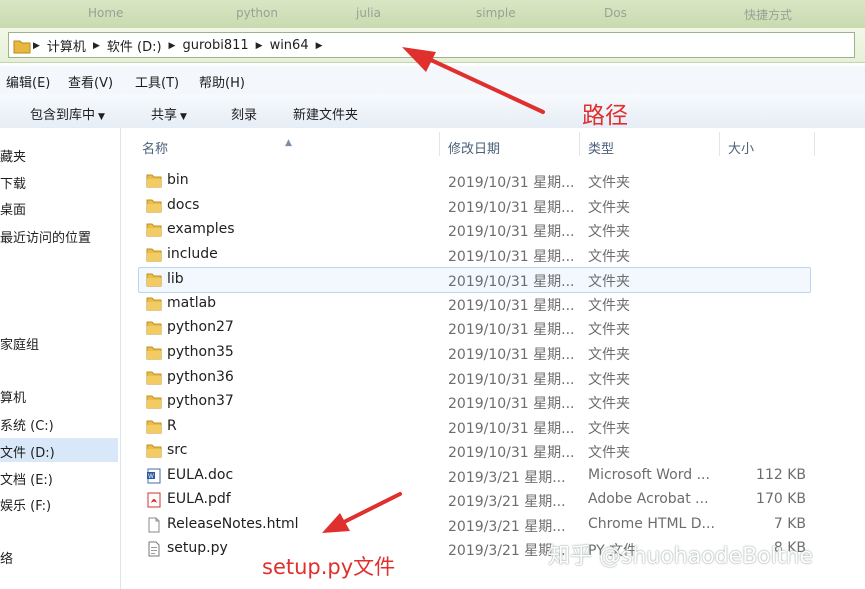 The height and width of the screenshot is (589, 865). I want to click on nav-item-downloads: 下载, so click(13, 182).